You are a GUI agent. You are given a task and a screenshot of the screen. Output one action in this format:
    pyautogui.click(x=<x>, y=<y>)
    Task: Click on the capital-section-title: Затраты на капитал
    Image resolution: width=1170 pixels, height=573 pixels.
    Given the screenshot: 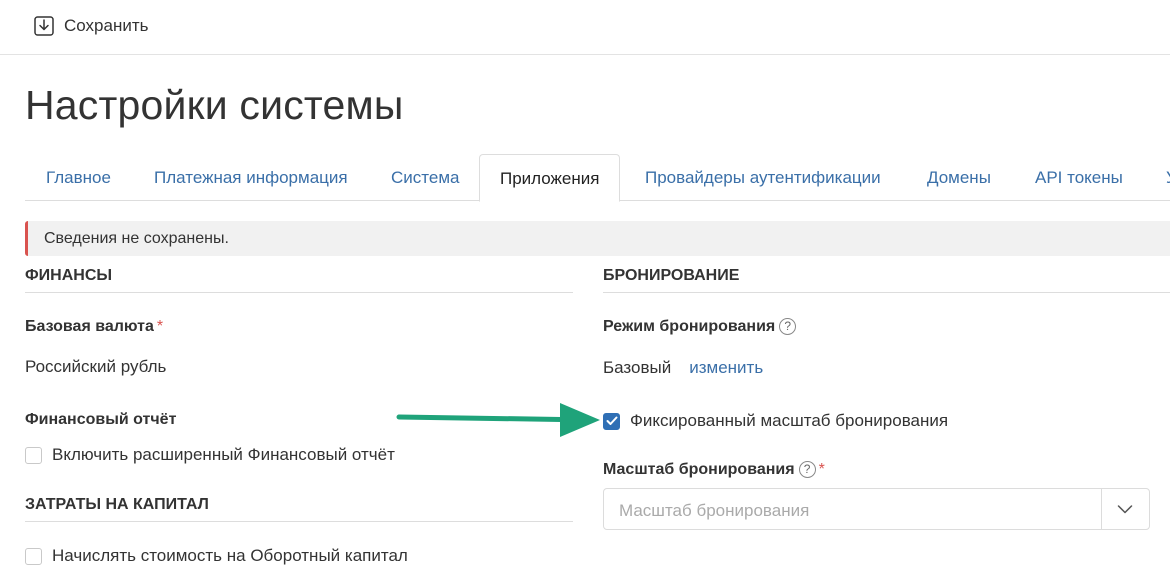 What is the action you would take?
    pyautogui.click(x=117, y=504)
    